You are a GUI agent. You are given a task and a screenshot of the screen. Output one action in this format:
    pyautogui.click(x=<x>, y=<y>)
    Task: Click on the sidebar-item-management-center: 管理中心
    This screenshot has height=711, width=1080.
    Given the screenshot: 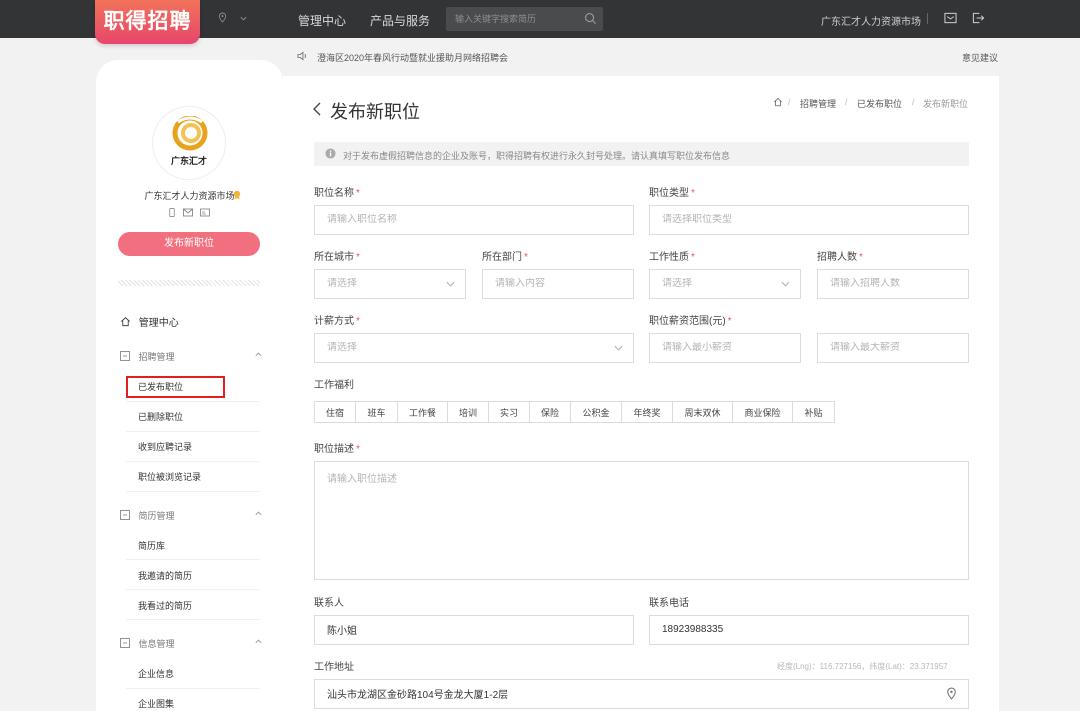 What is the action you would take?
    pyautogui.click(x=149, y=321)
    